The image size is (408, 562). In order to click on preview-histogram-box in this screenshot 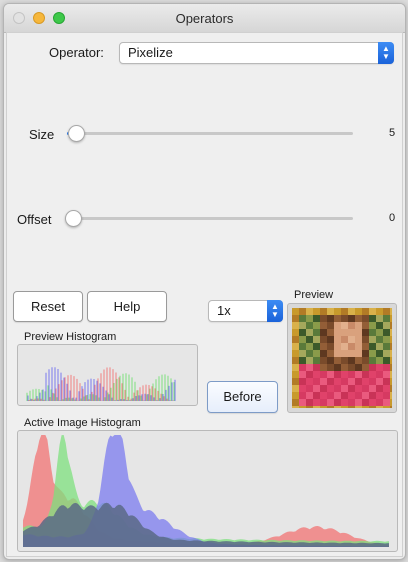, I will do `click(107, 375)`.